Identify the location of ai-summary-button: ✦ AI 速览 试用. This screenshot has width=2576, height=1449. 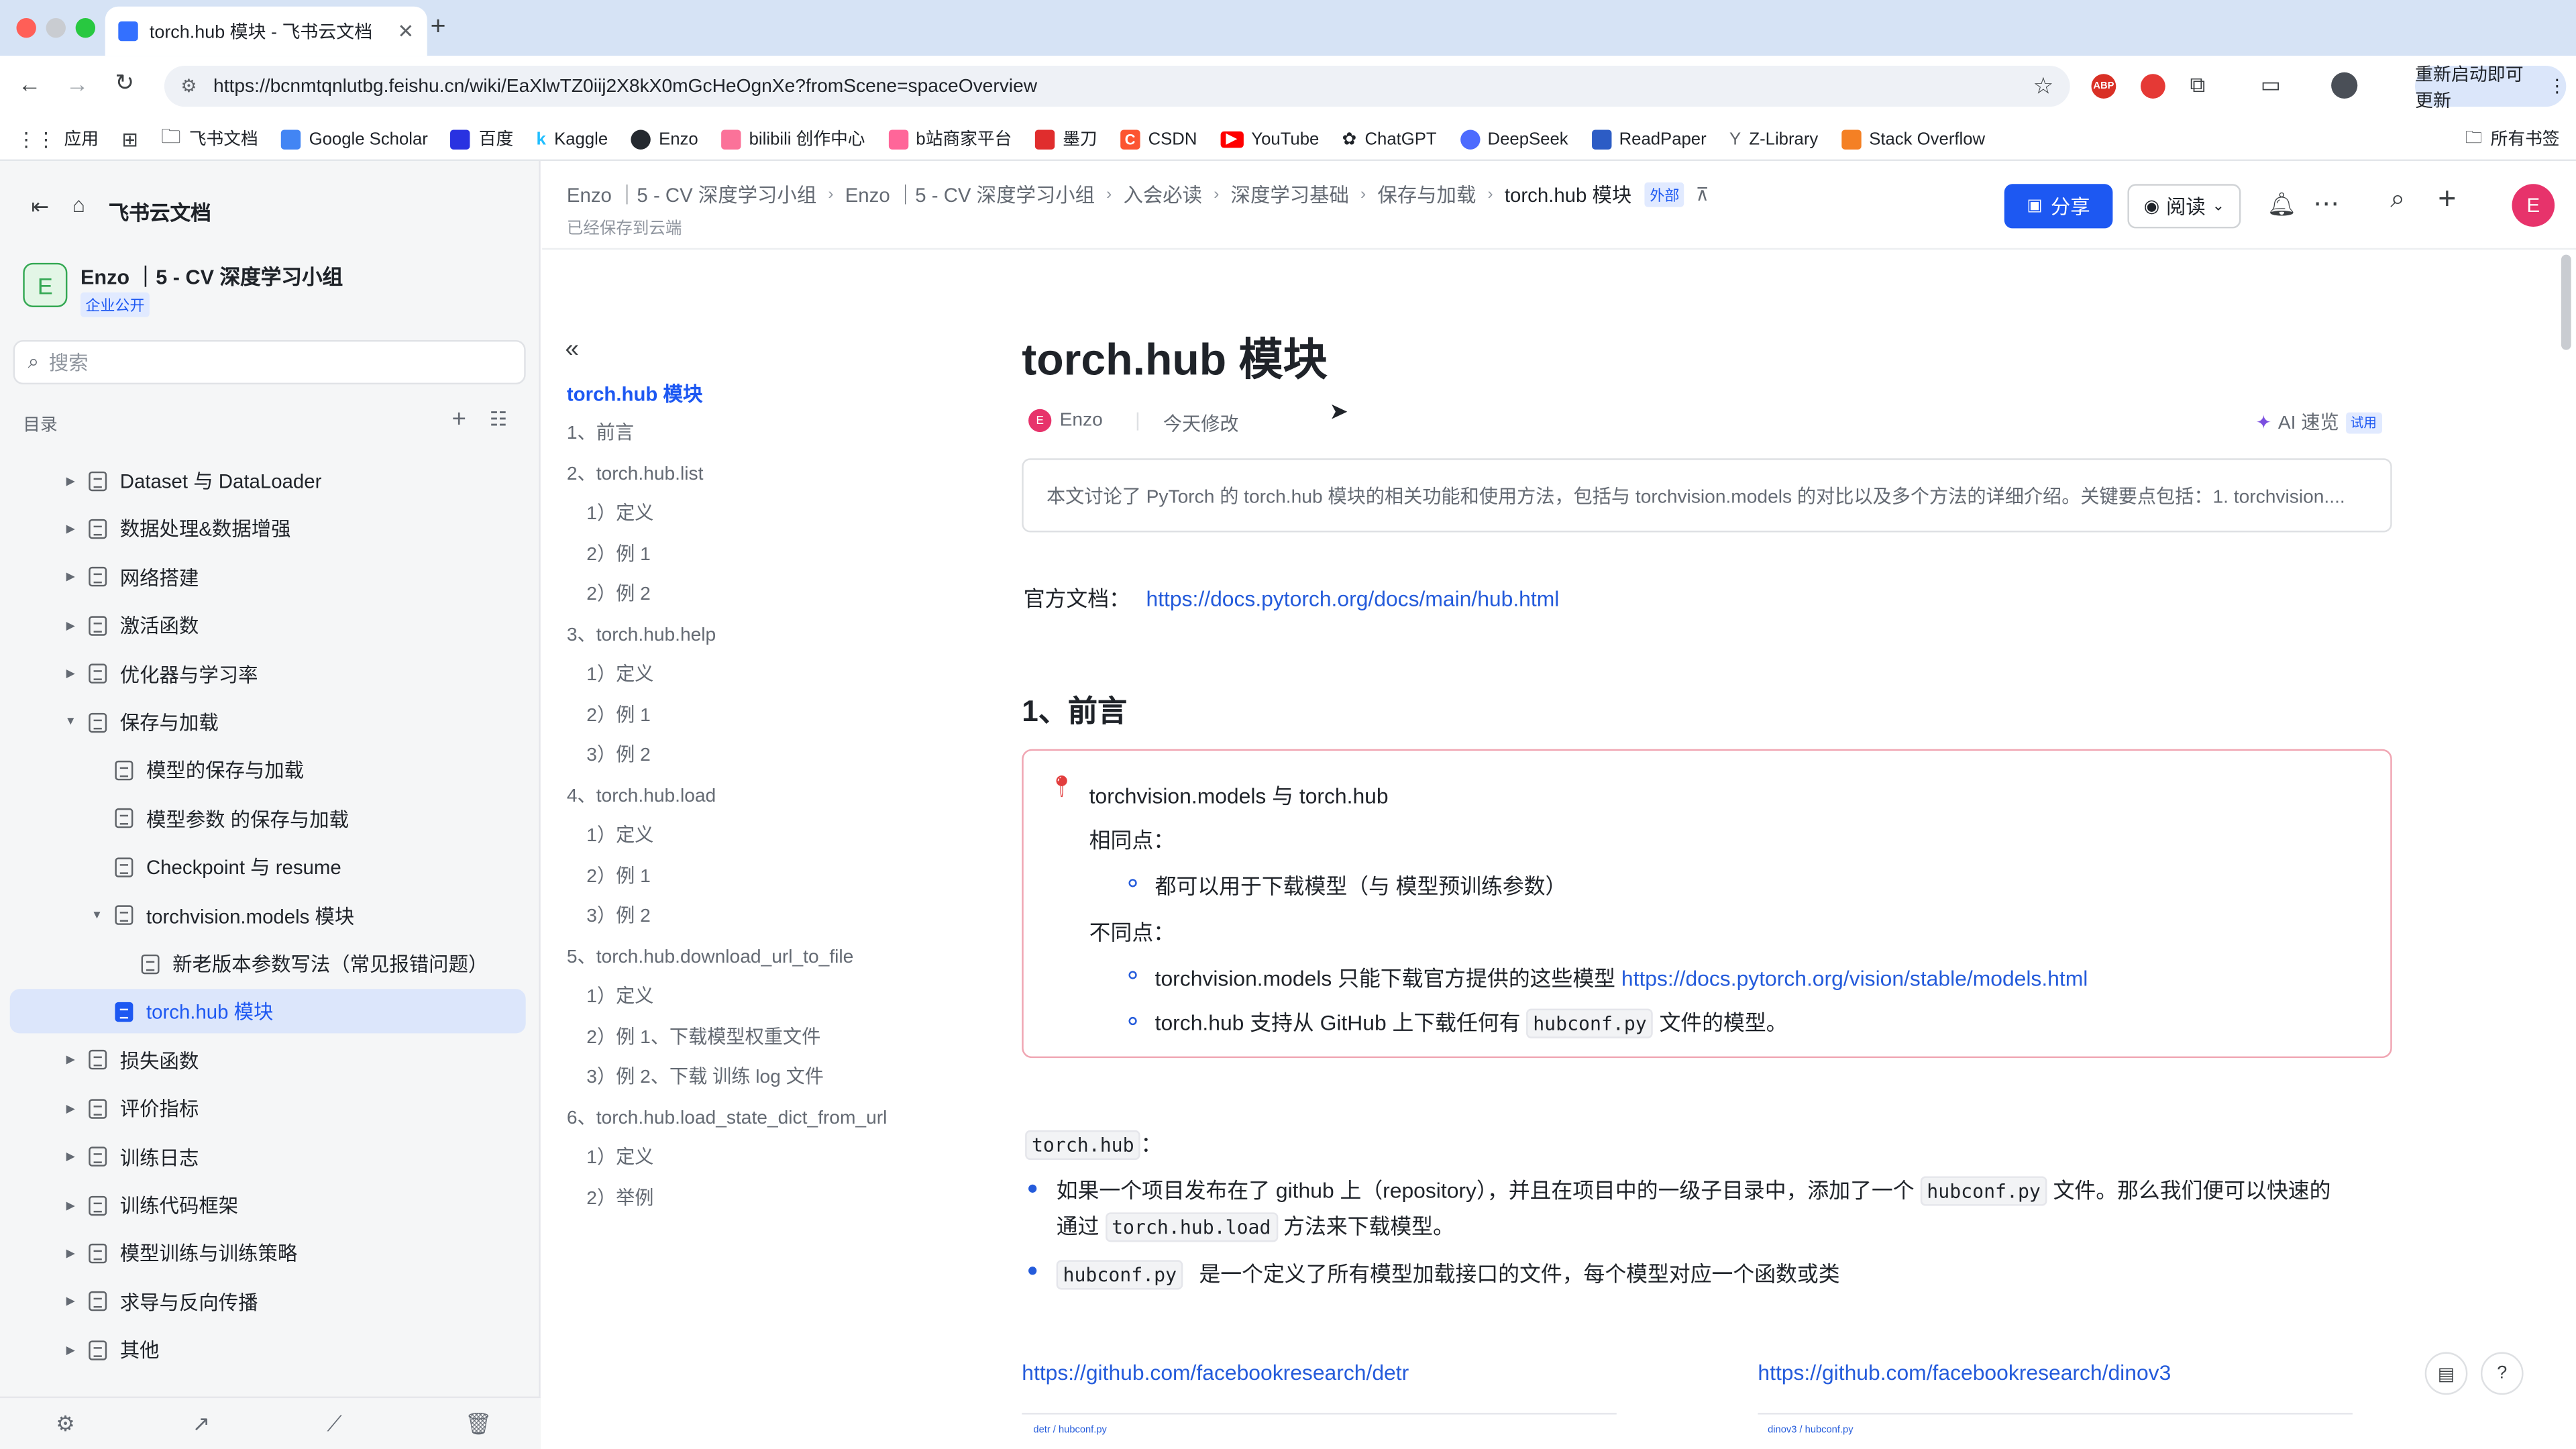
(2318, 422).